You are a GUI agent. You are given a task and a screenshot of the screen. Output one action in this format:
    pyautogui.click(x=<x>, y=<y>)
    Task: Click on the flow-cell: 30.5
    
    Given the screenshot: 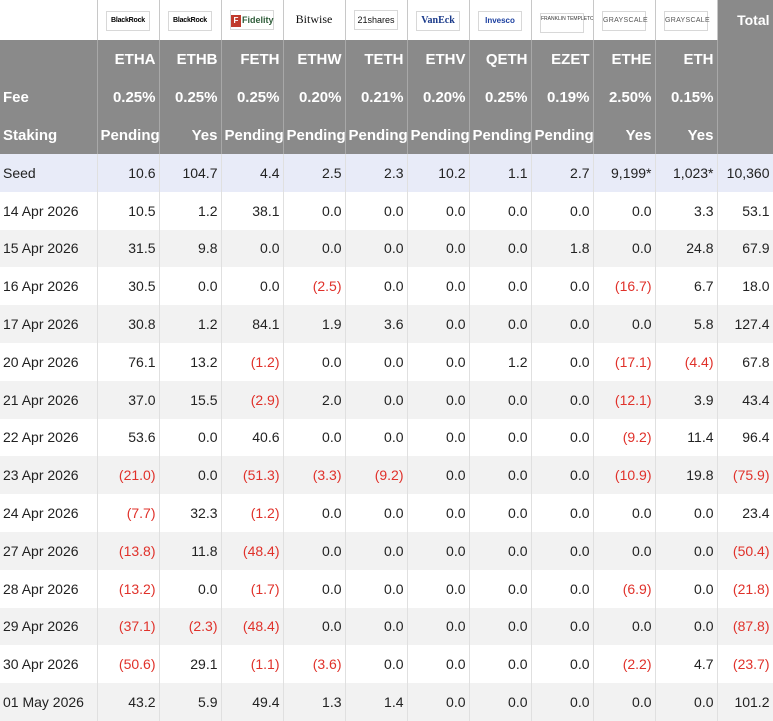 What is the action you would take?
    pyautogui.click(x=128, y=286)
    